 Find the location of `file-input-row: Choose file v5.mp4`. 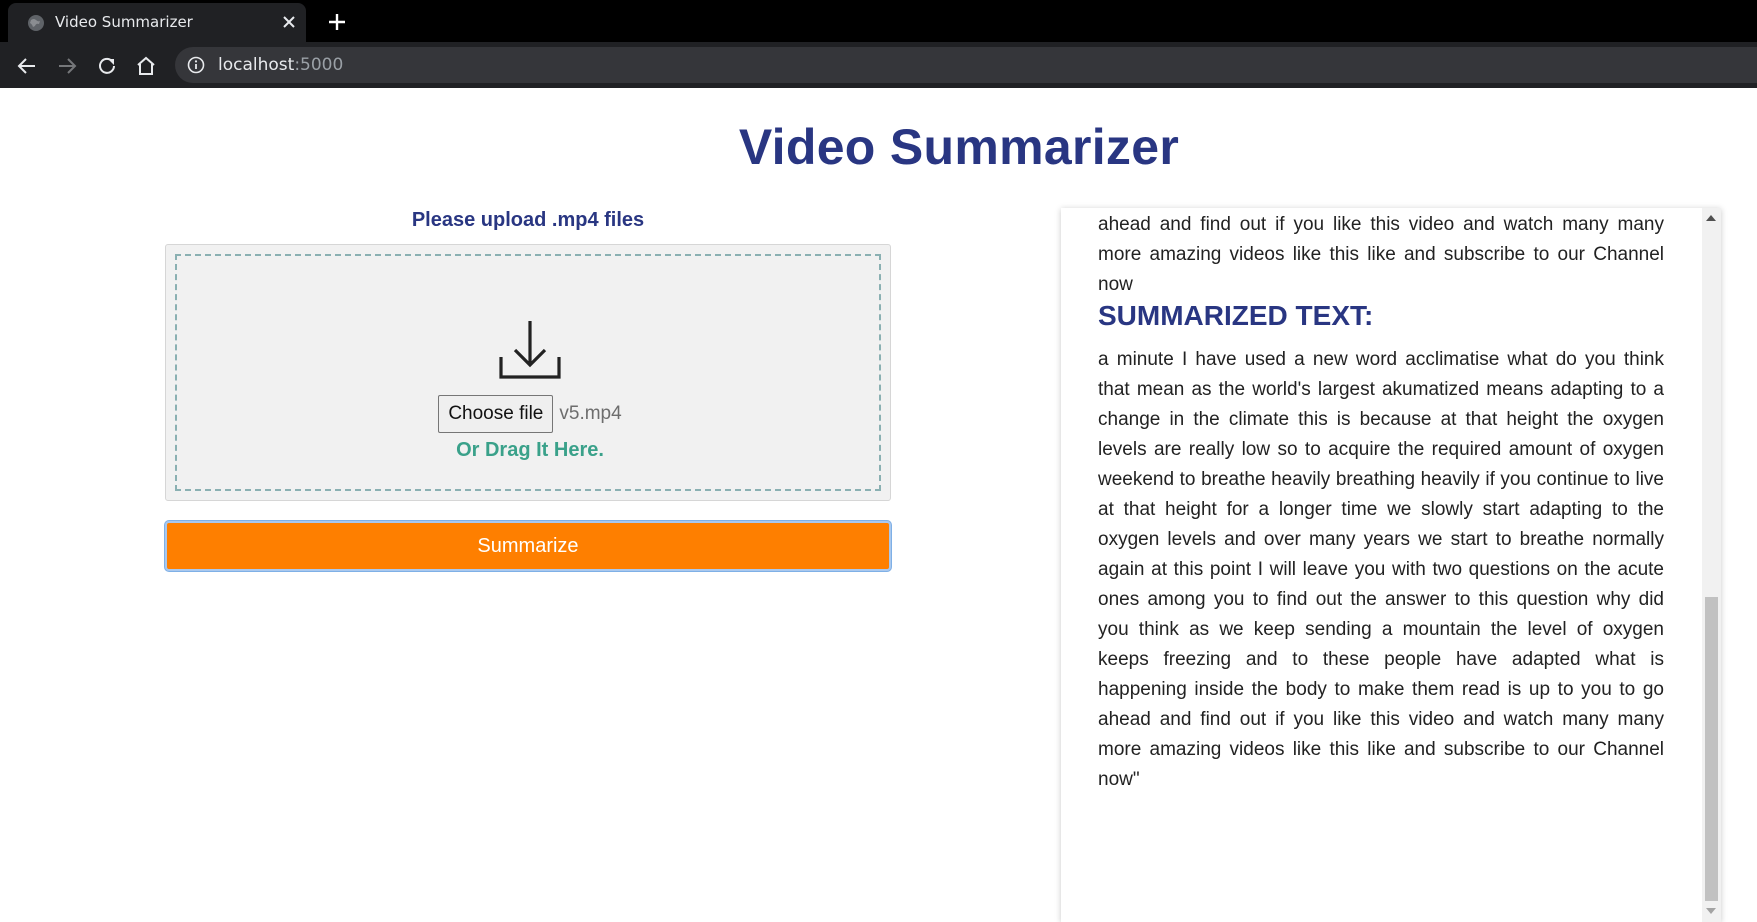

file-input-row: Choose file v5.mp4 is located at coordinates (530, 414).